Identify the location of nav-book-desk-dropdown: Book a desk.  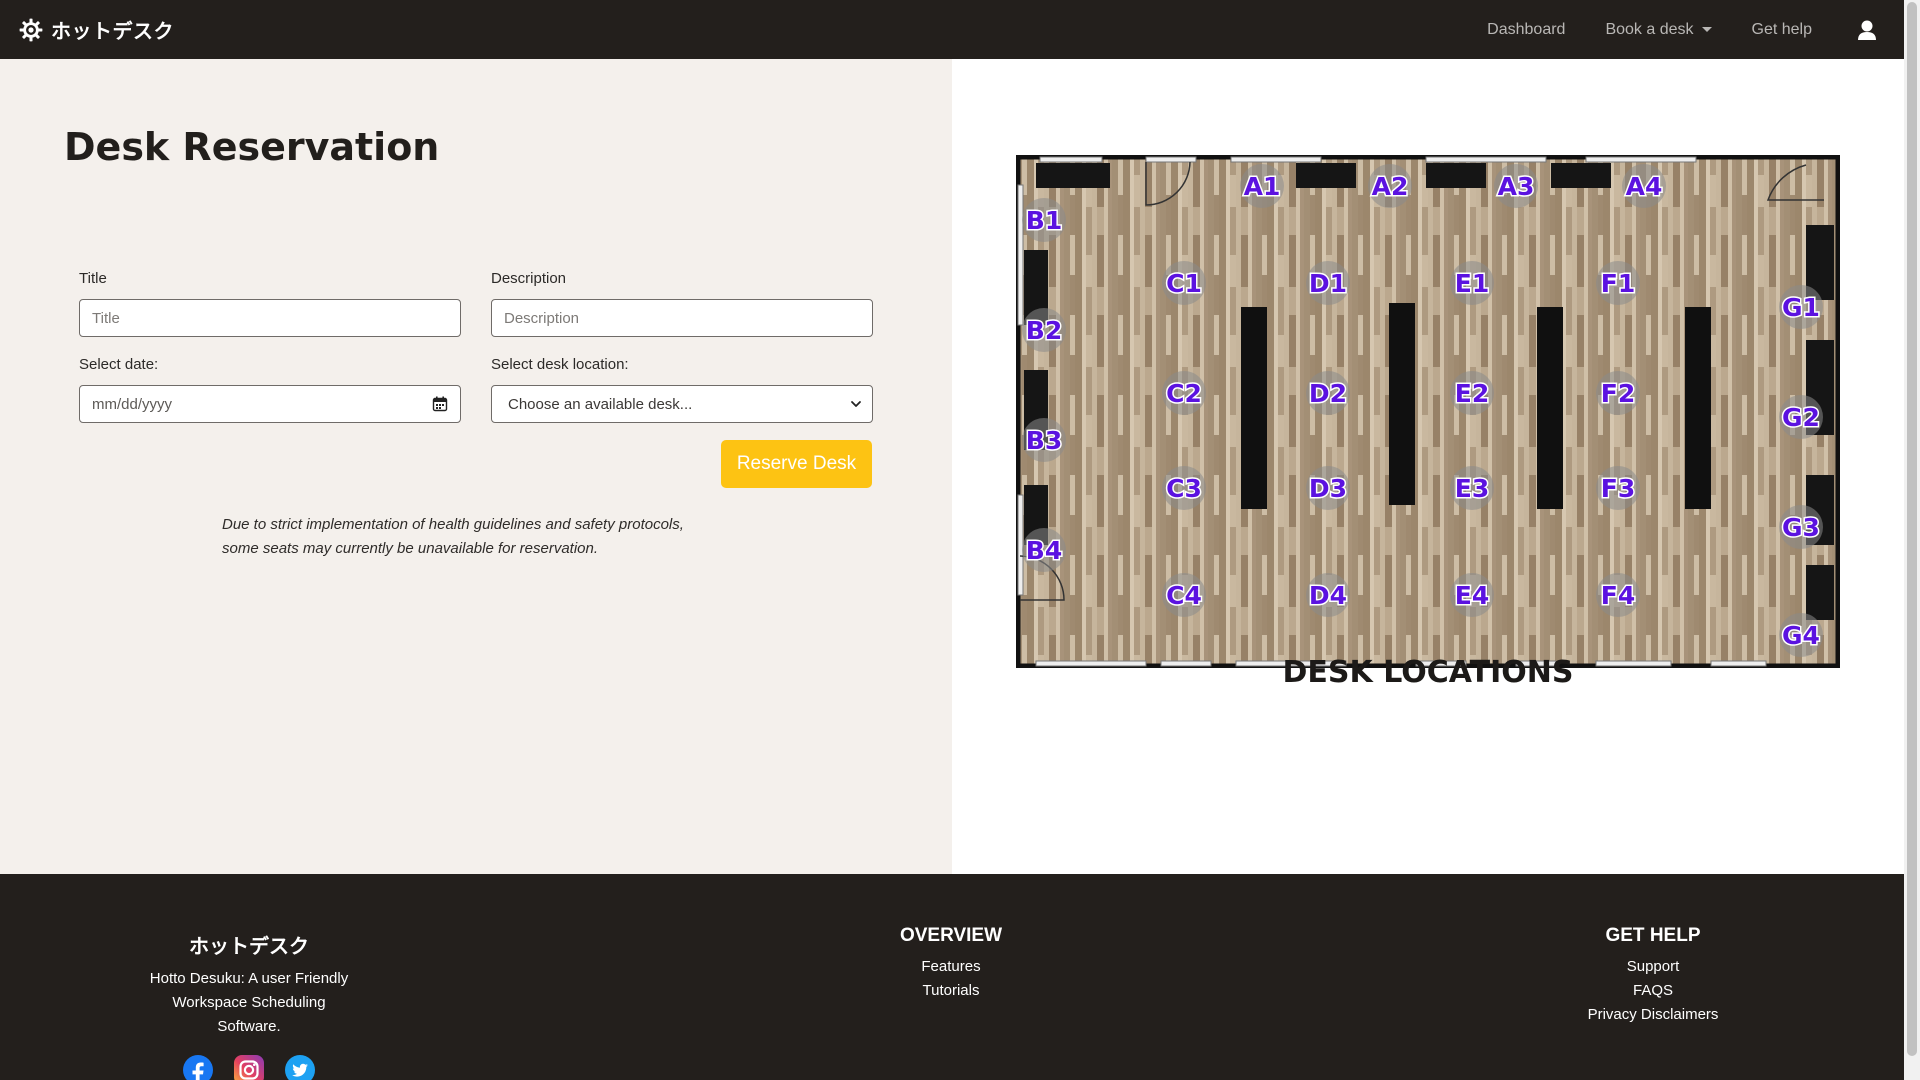
(1658, 29).